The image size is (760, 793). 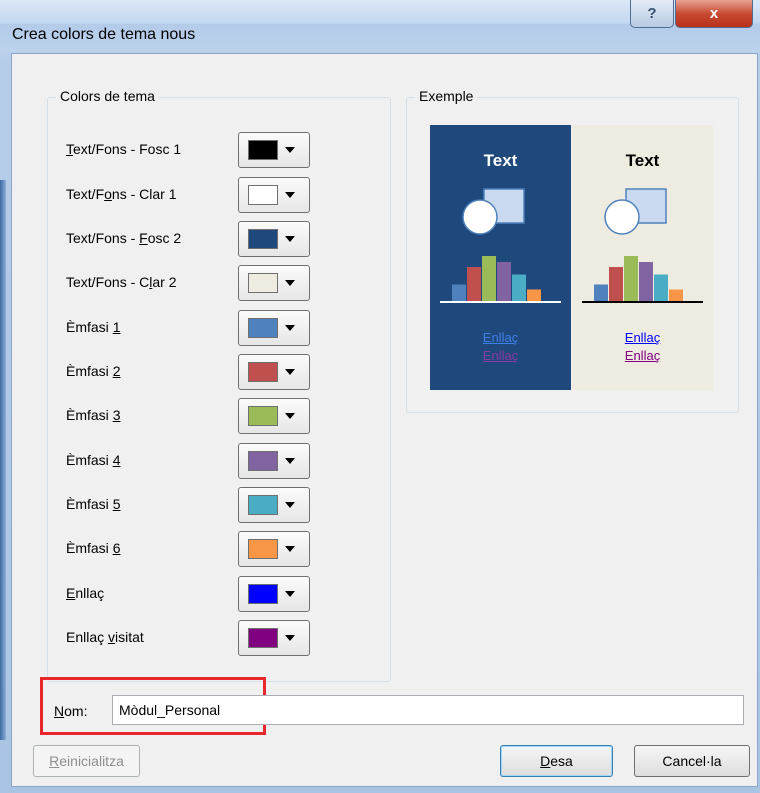 I want to click on preview-light-visited-link: Enllaç, so click(x=642, y=355).